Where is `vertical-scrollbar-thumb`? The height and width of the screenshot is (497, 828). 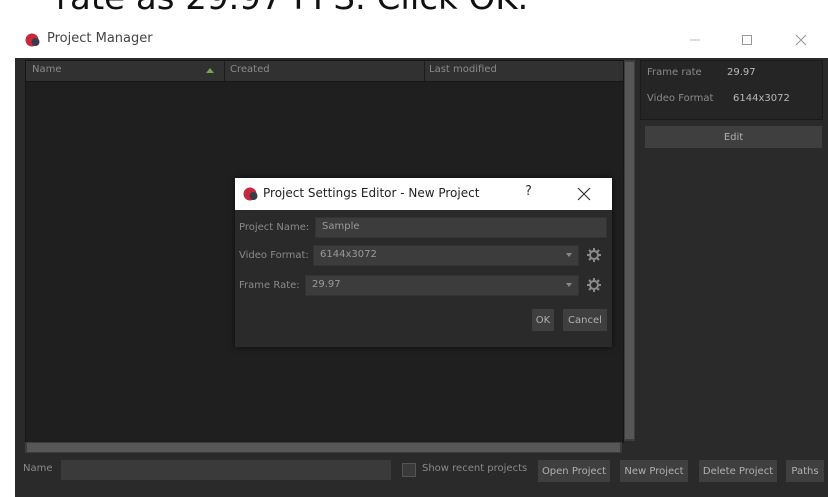
vertical-scrollbar-thumb is located at coordinates (629, 250).